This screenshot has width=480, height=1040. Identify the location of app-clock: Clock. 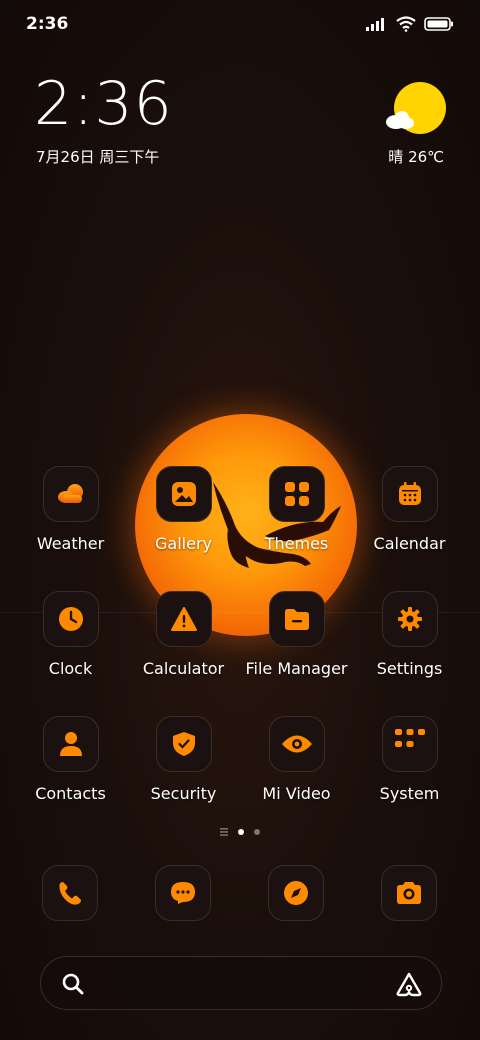
(70, 634).